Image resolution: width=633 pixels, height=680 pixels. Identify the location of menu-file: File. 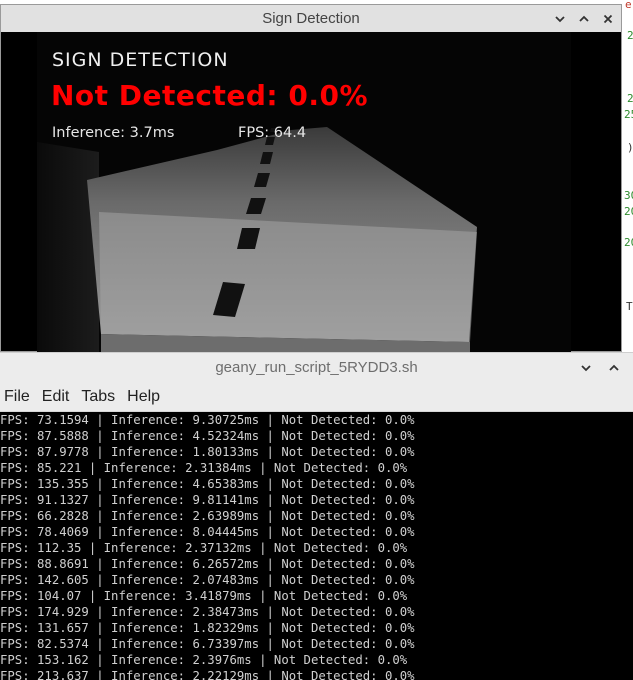
(18, 397).